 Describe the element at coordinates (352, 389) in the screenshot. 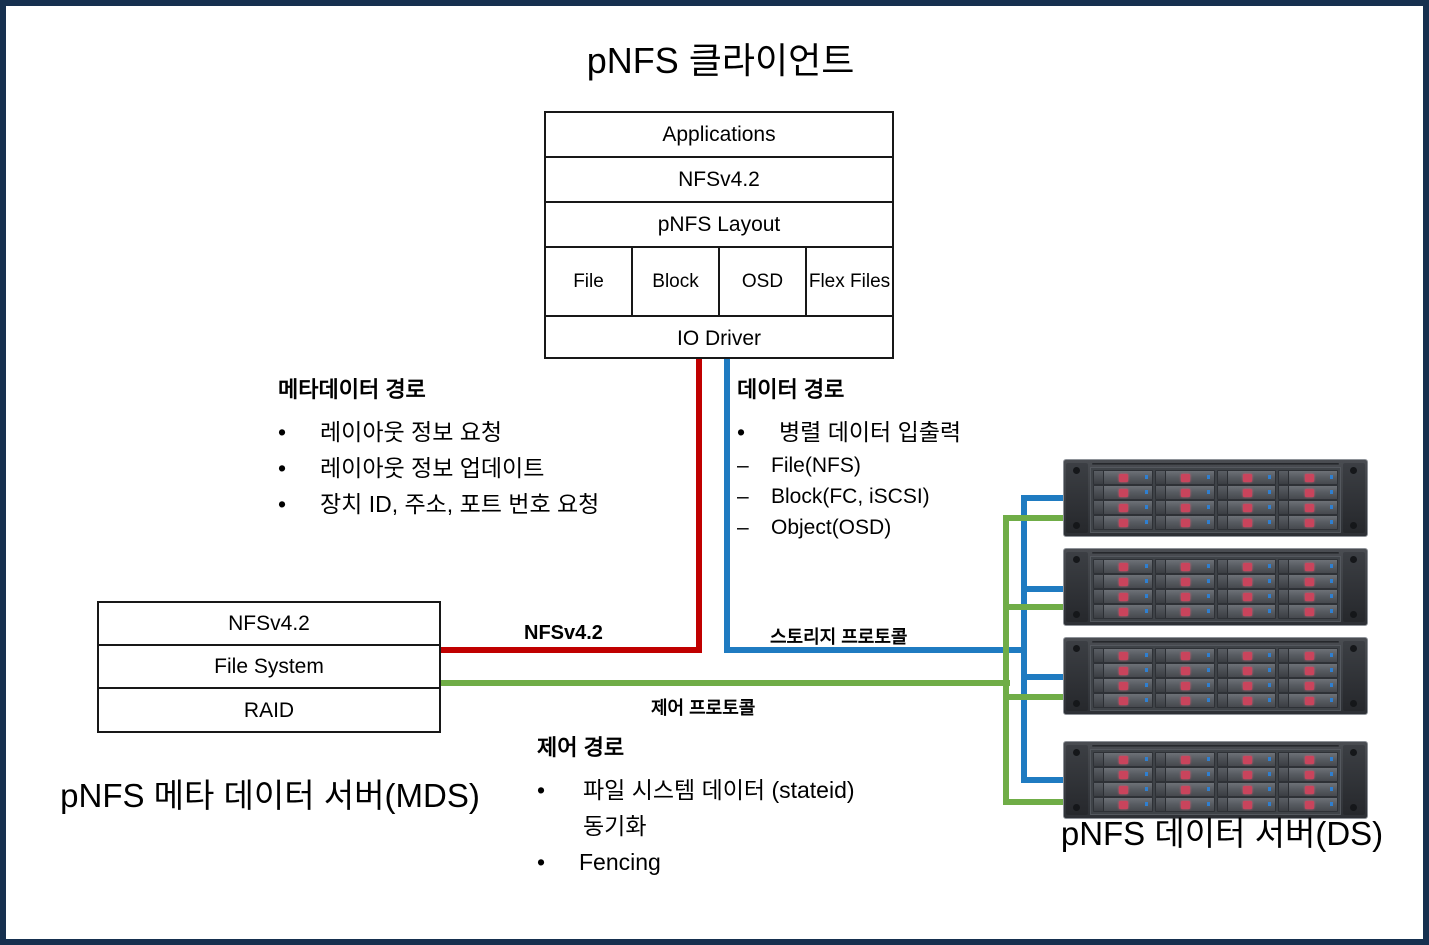

I see `metadata-path-heading: 메타데이터 경로` at that location.